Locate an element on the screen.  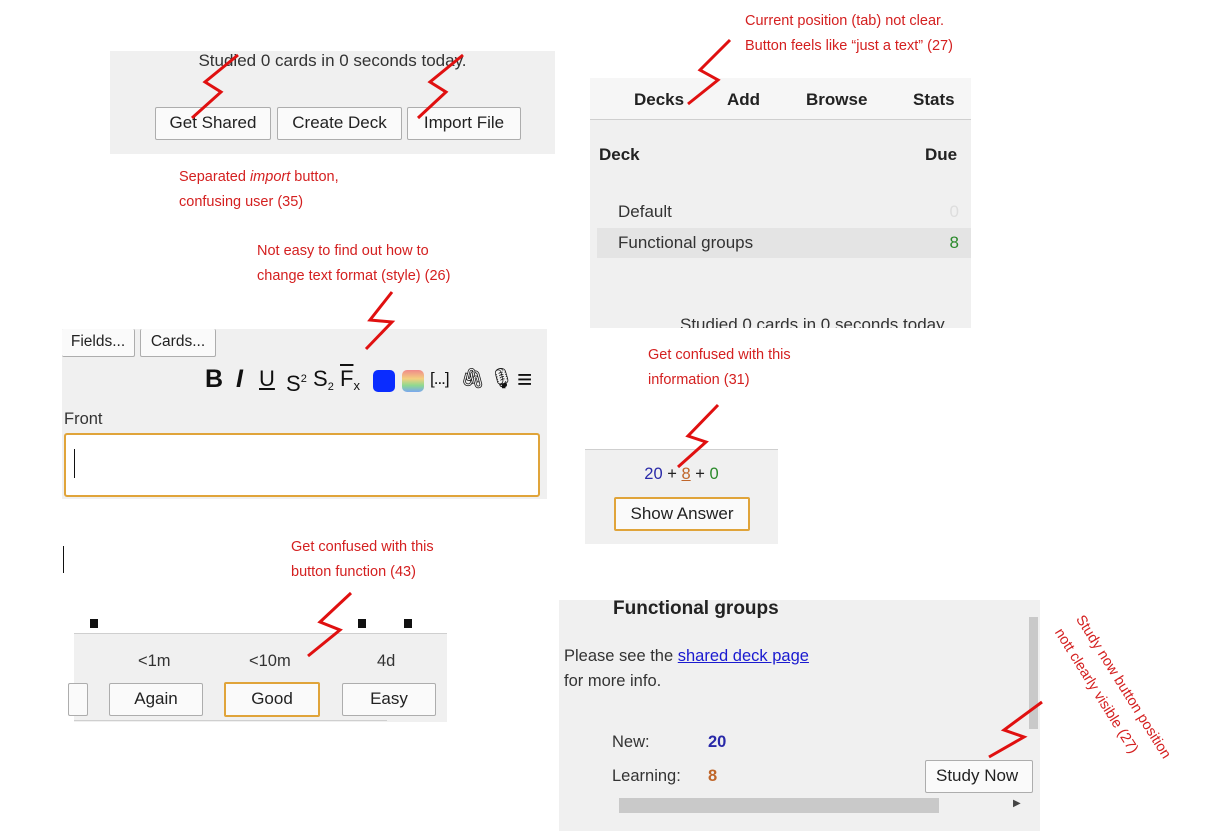
learning-label: Learning: is located at coordinates (646, 776).